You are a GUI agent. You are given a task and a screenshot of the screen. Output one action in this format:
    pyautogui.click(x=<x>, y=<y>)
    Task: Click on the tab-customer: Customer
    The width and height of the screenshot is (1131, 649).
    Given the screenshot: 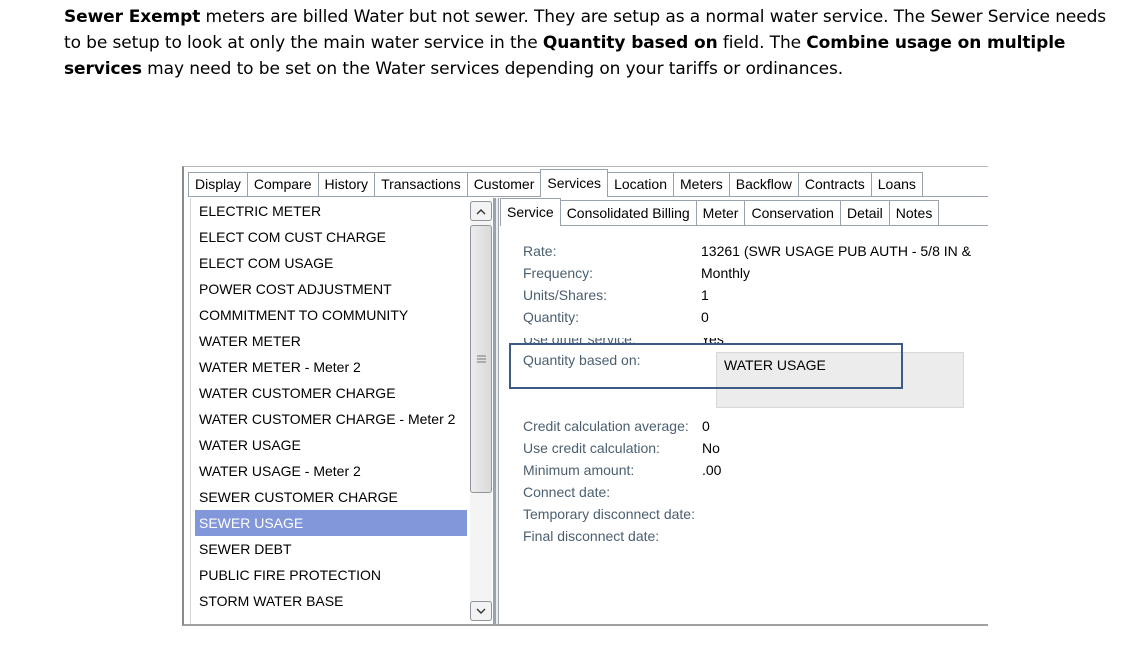 What is the action you would take?
    pyautogui.click(x=504, y=184)
    